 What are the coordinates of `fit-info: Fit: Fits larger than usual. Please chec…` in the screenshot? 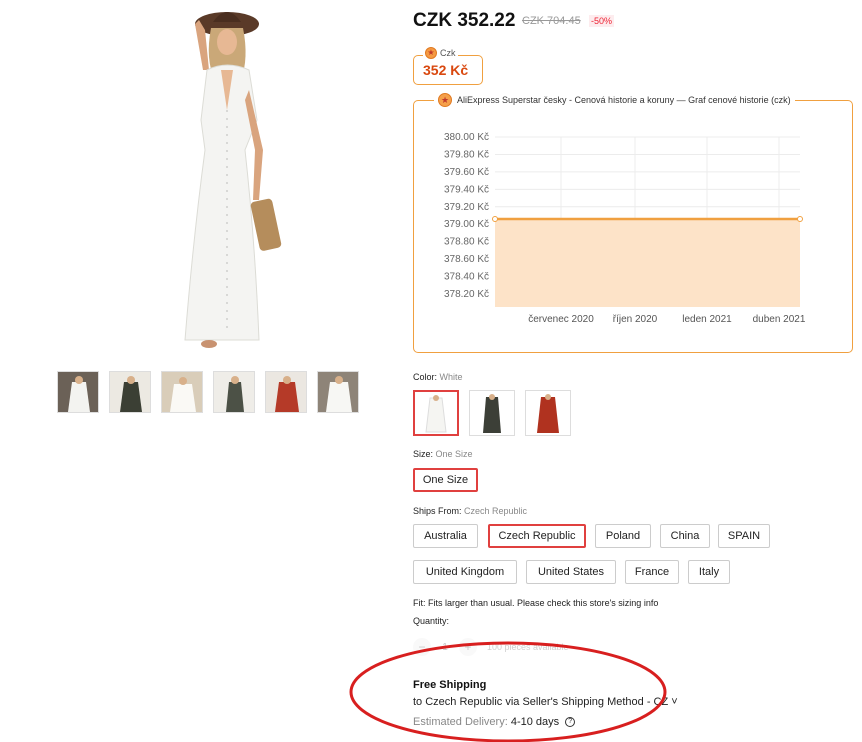 It's located at (535, 603).